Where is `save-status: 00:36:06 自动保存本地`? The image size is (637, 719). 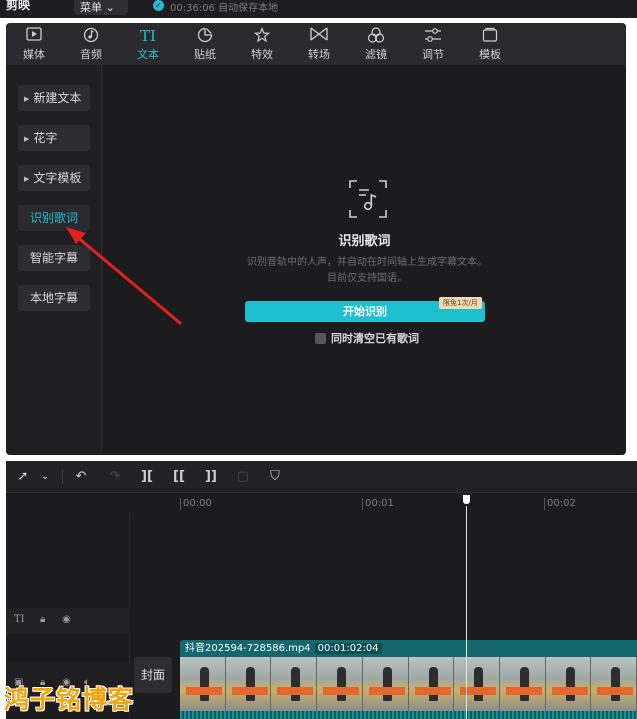
save-status: 00:36:06 自动保存本地 is located at coordinates (224, 8).